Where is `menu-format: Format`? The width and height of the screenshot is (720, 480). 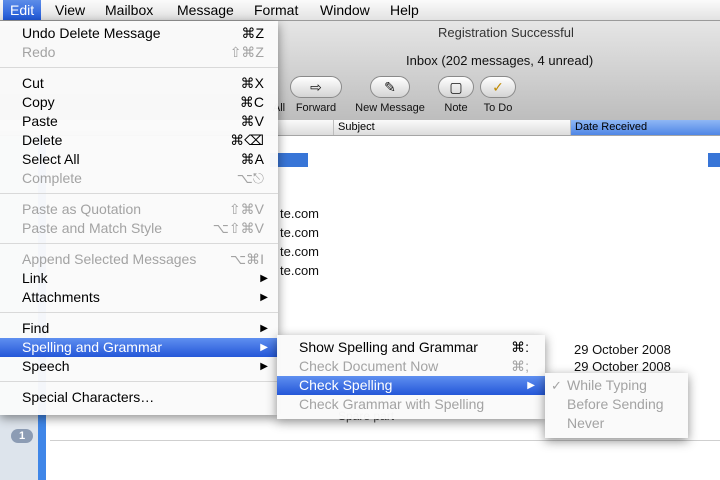 menu-format: Format is located at coordinates (276, 10).